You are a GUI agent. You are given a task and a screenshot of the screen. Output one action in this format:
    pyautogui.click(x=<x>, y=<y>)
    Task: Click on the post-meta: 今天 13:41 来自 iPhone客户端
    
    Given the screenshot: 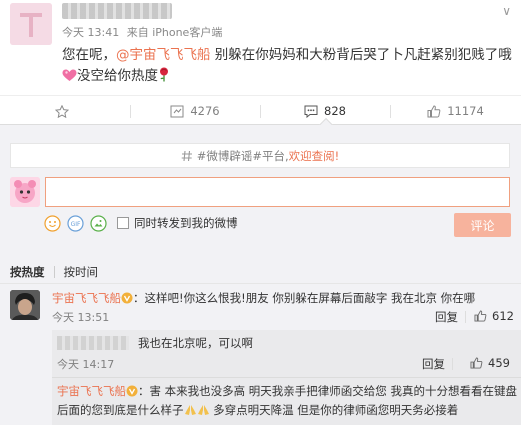 What is the action you would take?
    pyautogui.click(x=144, y=32)
    